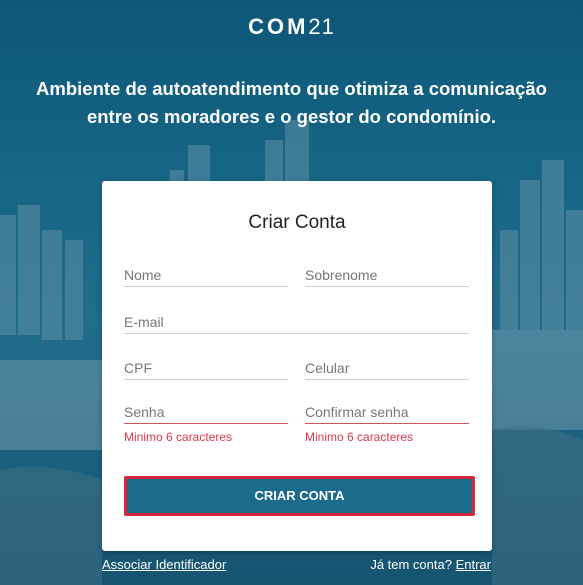 The image size is (583, 585). I want to click on cpf-field, so click(206, 368).